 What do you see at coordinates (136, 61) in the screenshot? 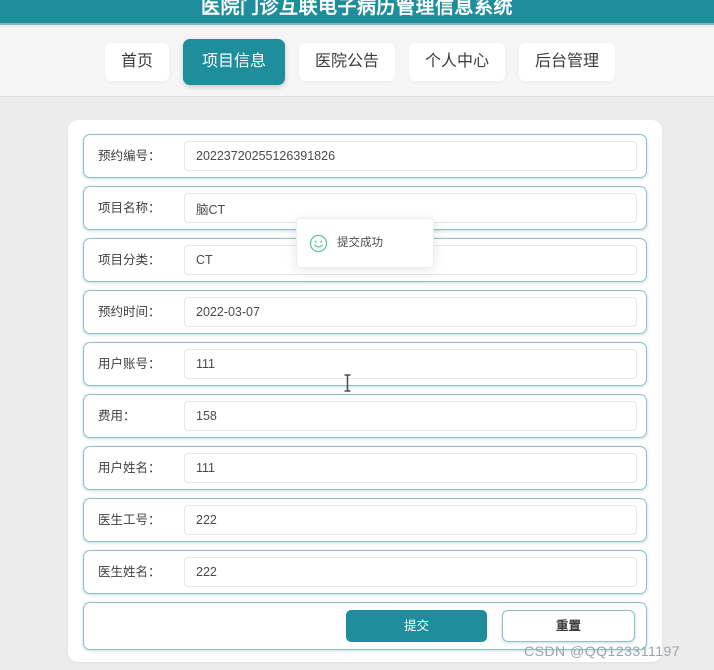
I see `nav-item-home: 首页` at bounding box center [136, 61].